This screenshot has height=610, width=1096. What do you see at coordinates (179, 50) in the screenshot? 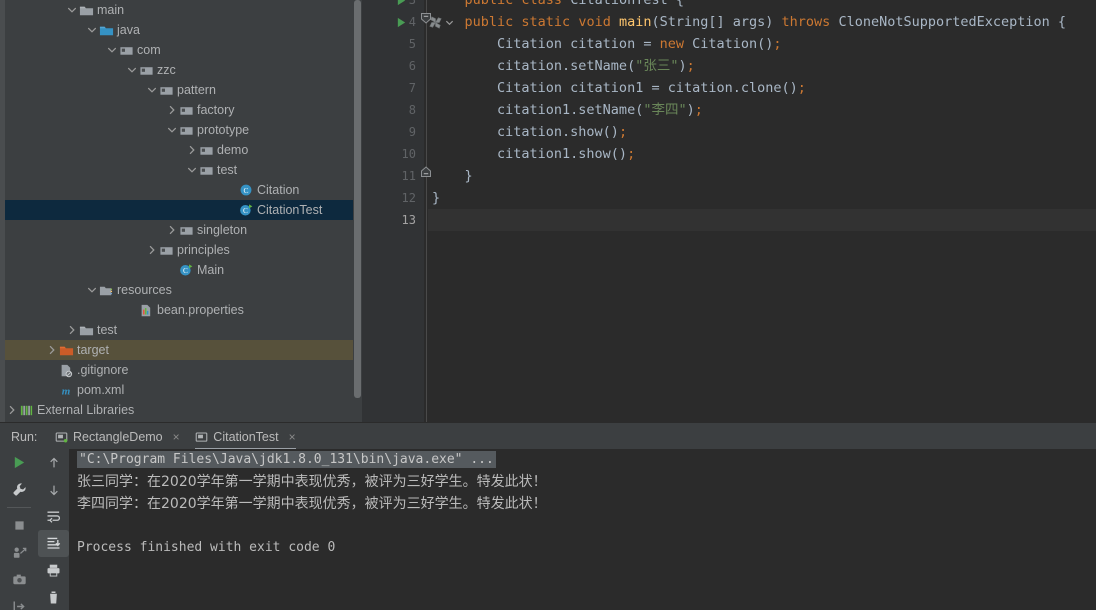
I see `tree-node-com: com` at bounding box center [179, 50].